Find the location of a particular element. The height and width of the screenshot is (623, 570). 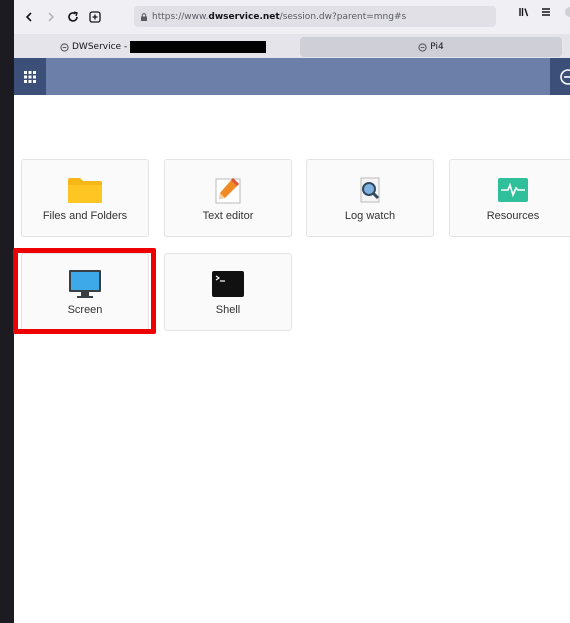

app-tile-label: Text editor is located at coordinates (228, 216).